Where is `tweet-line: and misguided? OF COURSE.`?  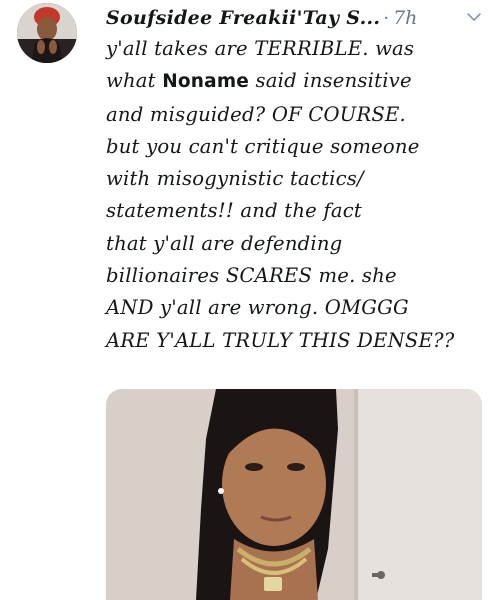
tweet-line: and misguided? OF COURSE. is located at coordinates (256, 114).